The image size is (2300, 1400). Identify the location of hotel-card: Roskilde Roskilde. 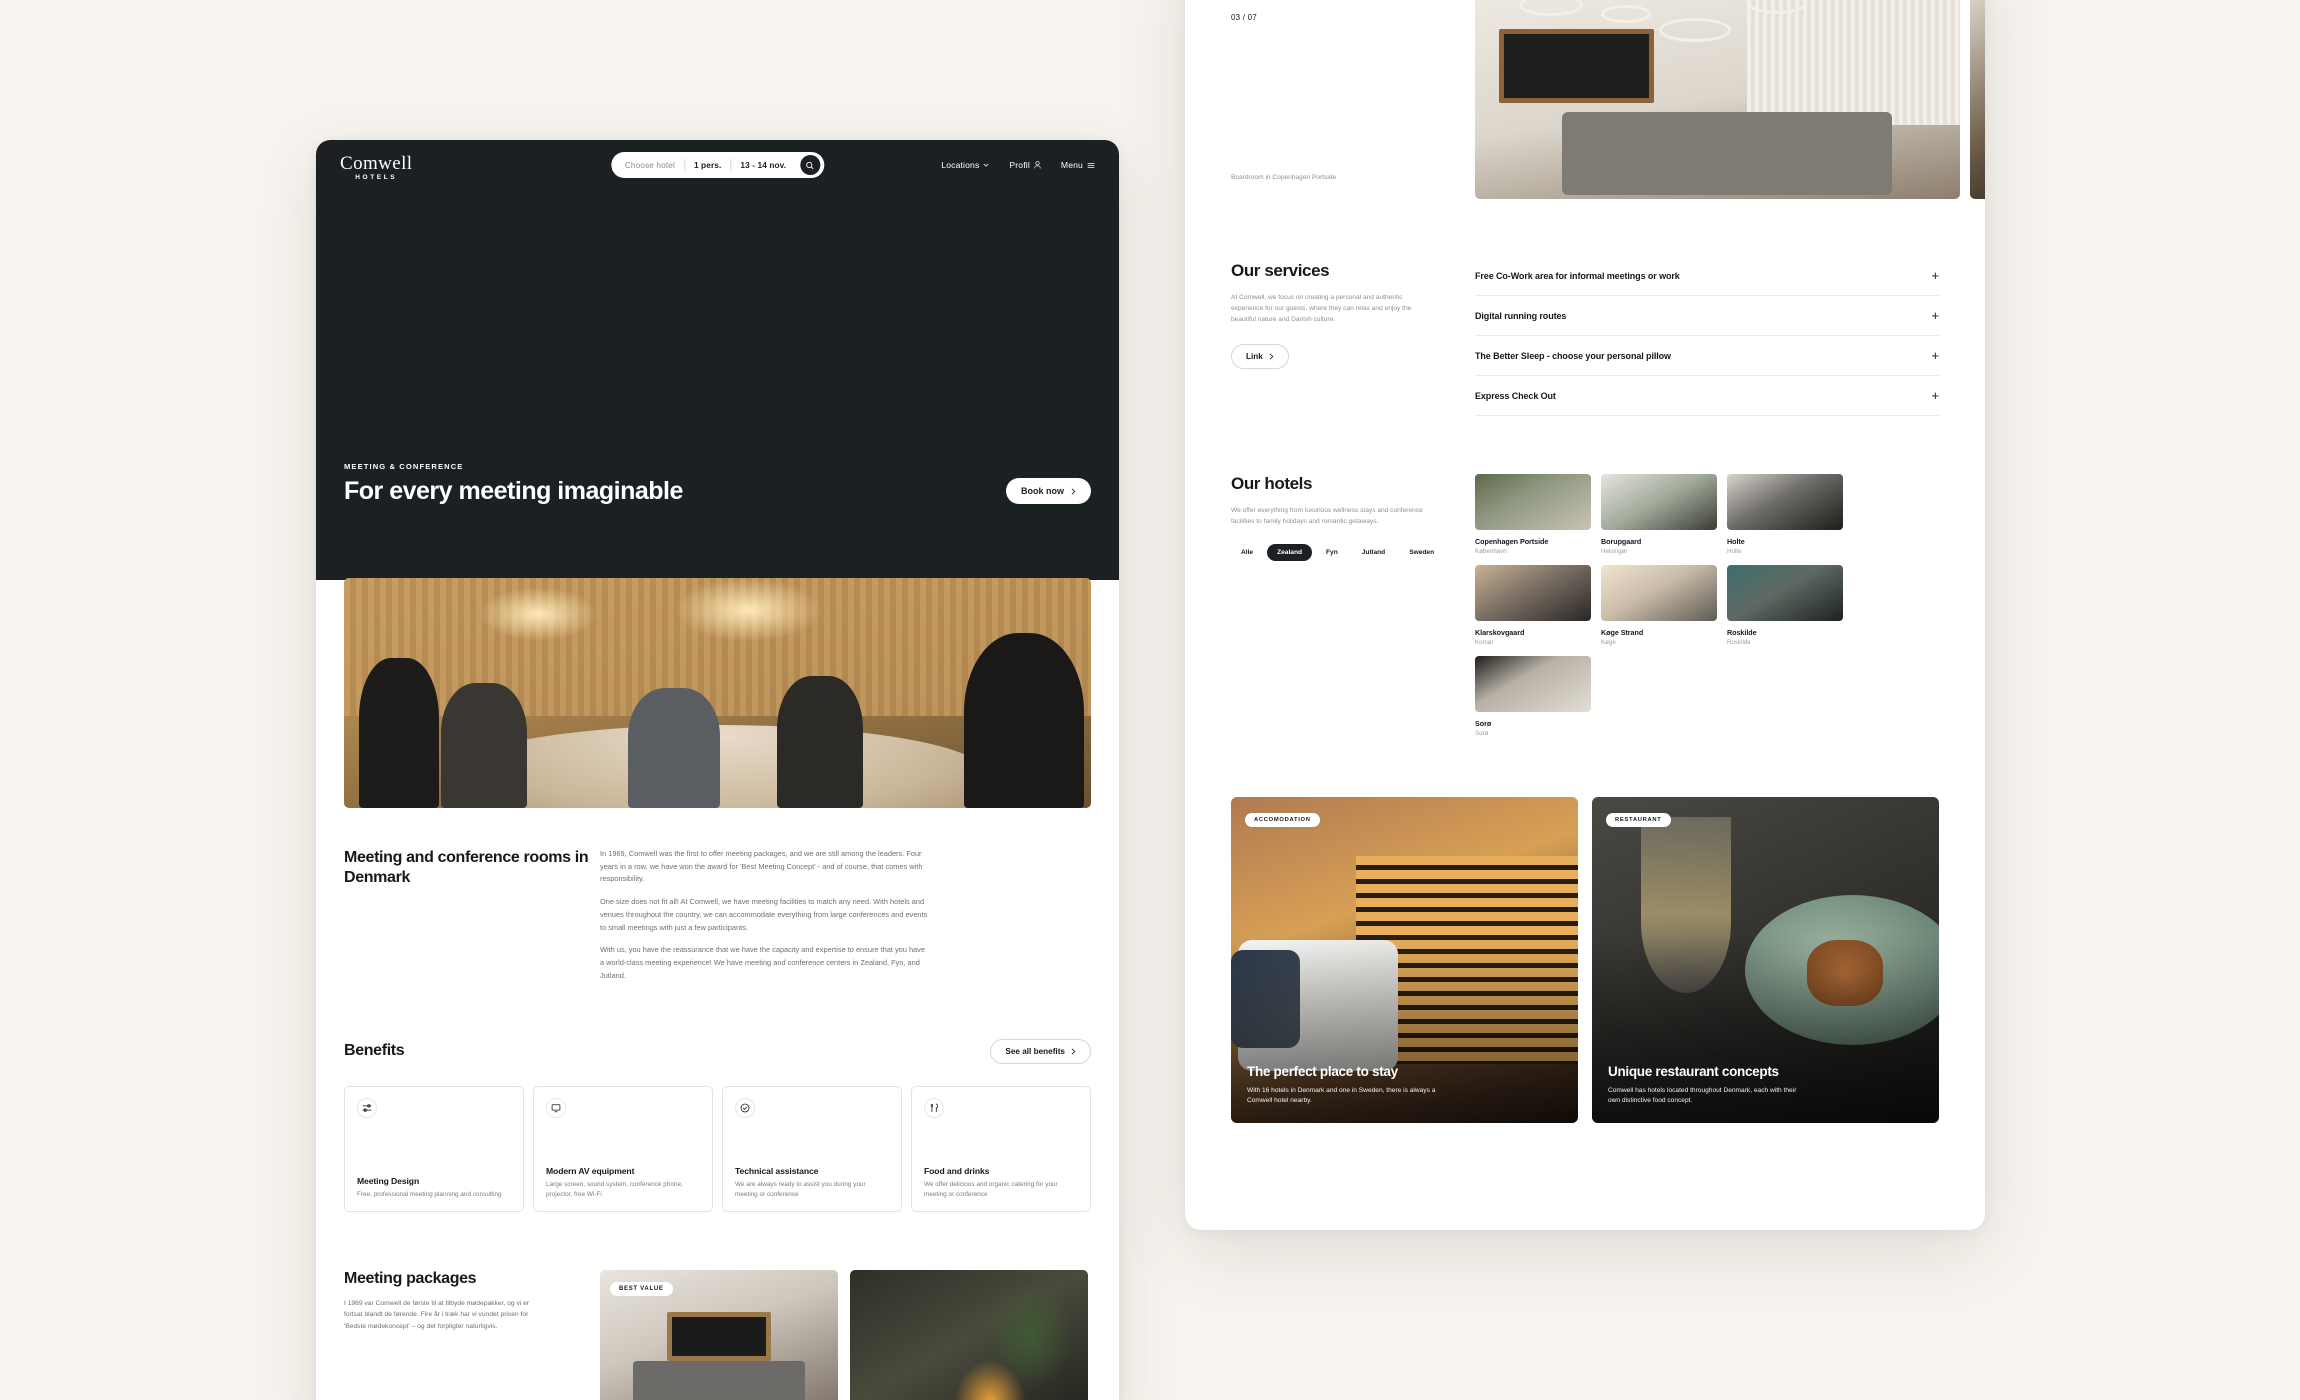
(1785, 605).